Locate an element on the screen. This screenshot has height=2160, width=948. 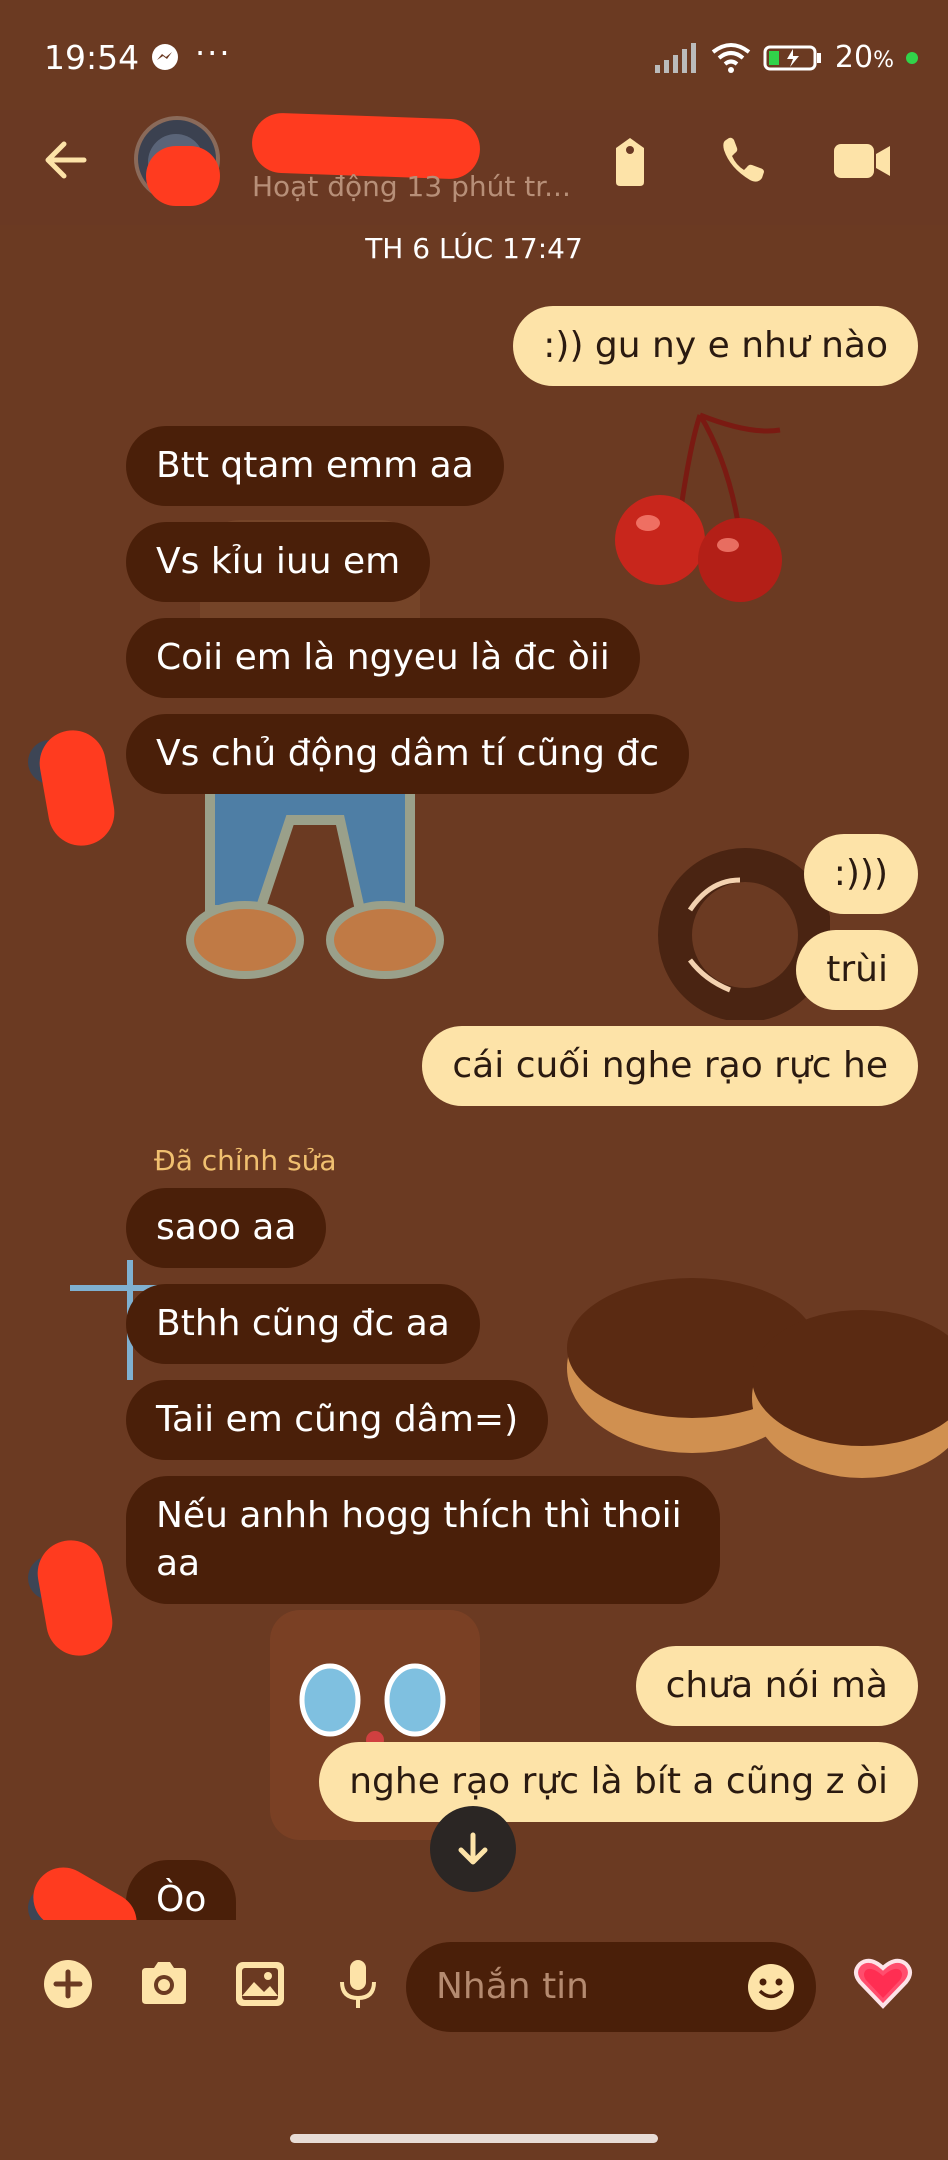
video-icon is located at coordinates (863, 161).